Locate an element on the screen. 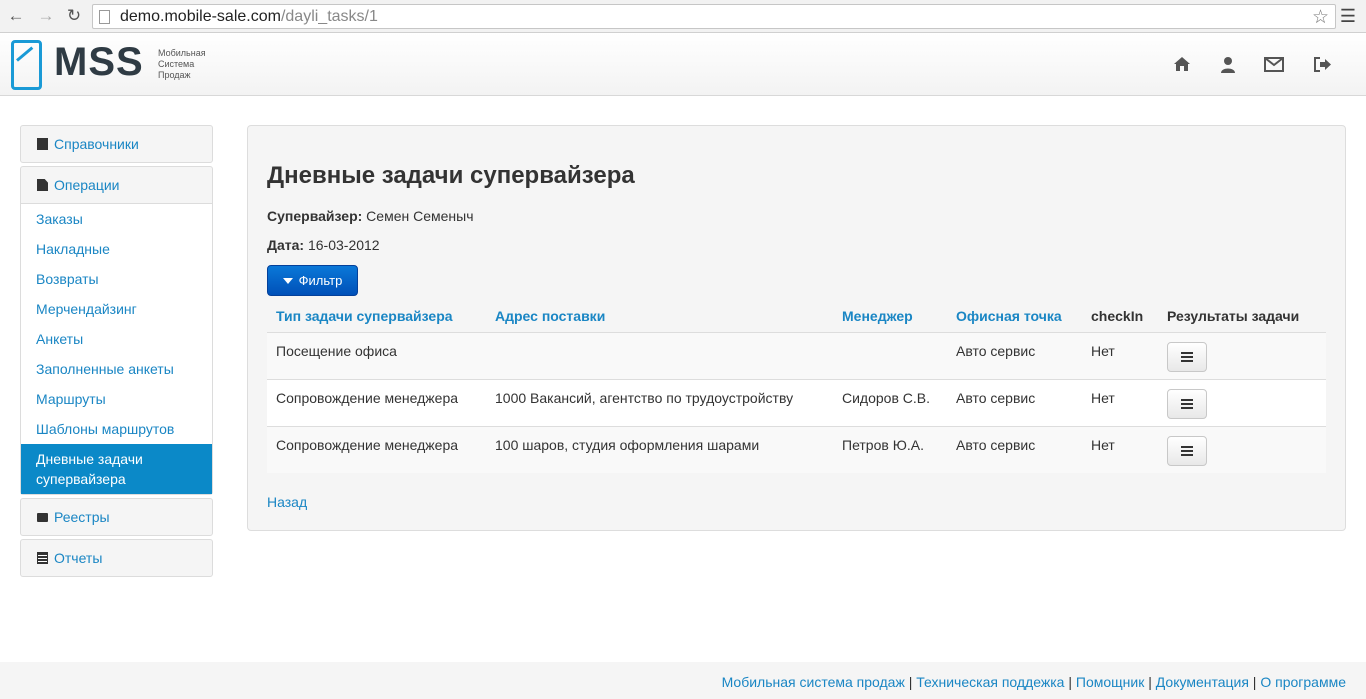 The width and height of the screenshot is (1366, 699). sidebar-group-registers: Реестры is located at coordinates (116, 517).